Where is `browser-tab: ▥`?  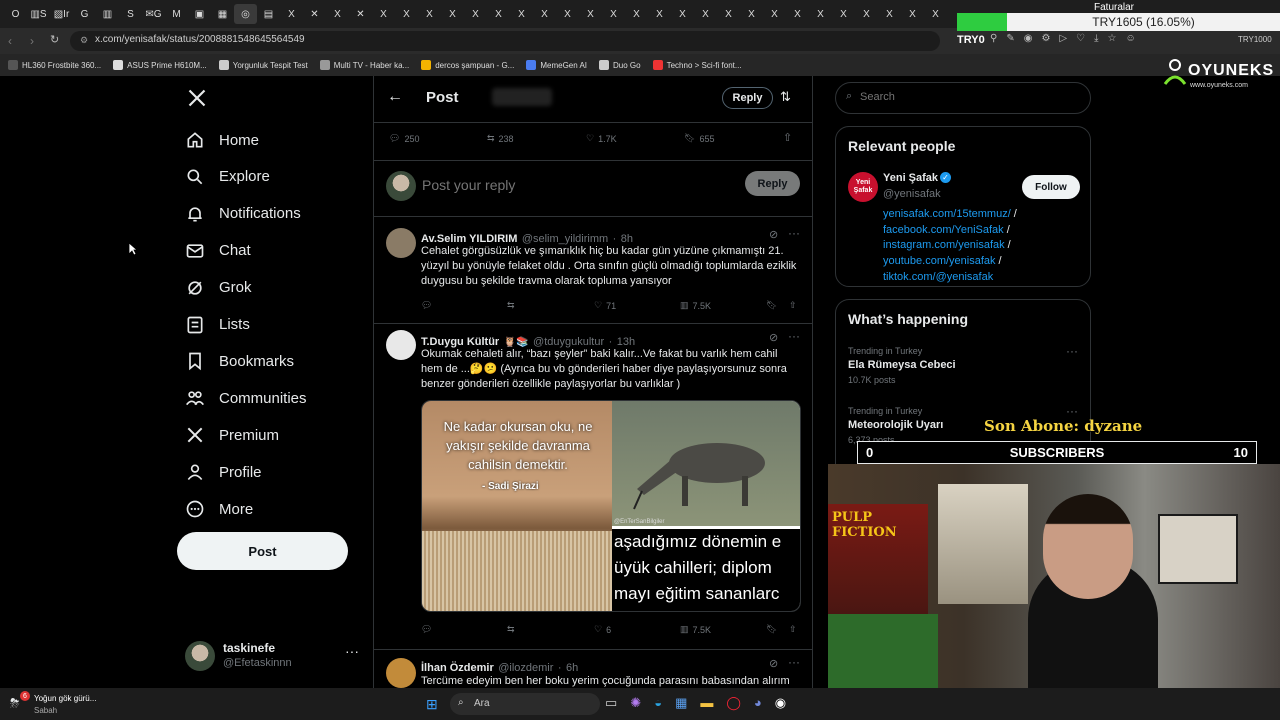 browser-tab: ▥ is located at coordinates (107, 14).